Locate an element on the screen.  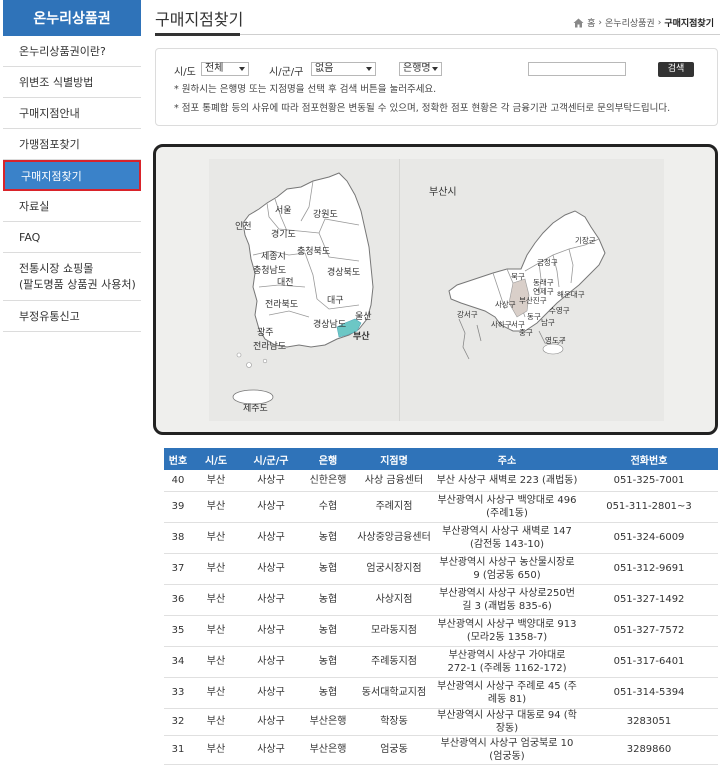
map-label-saha: 사하구 is located at coordinates (501, 324).